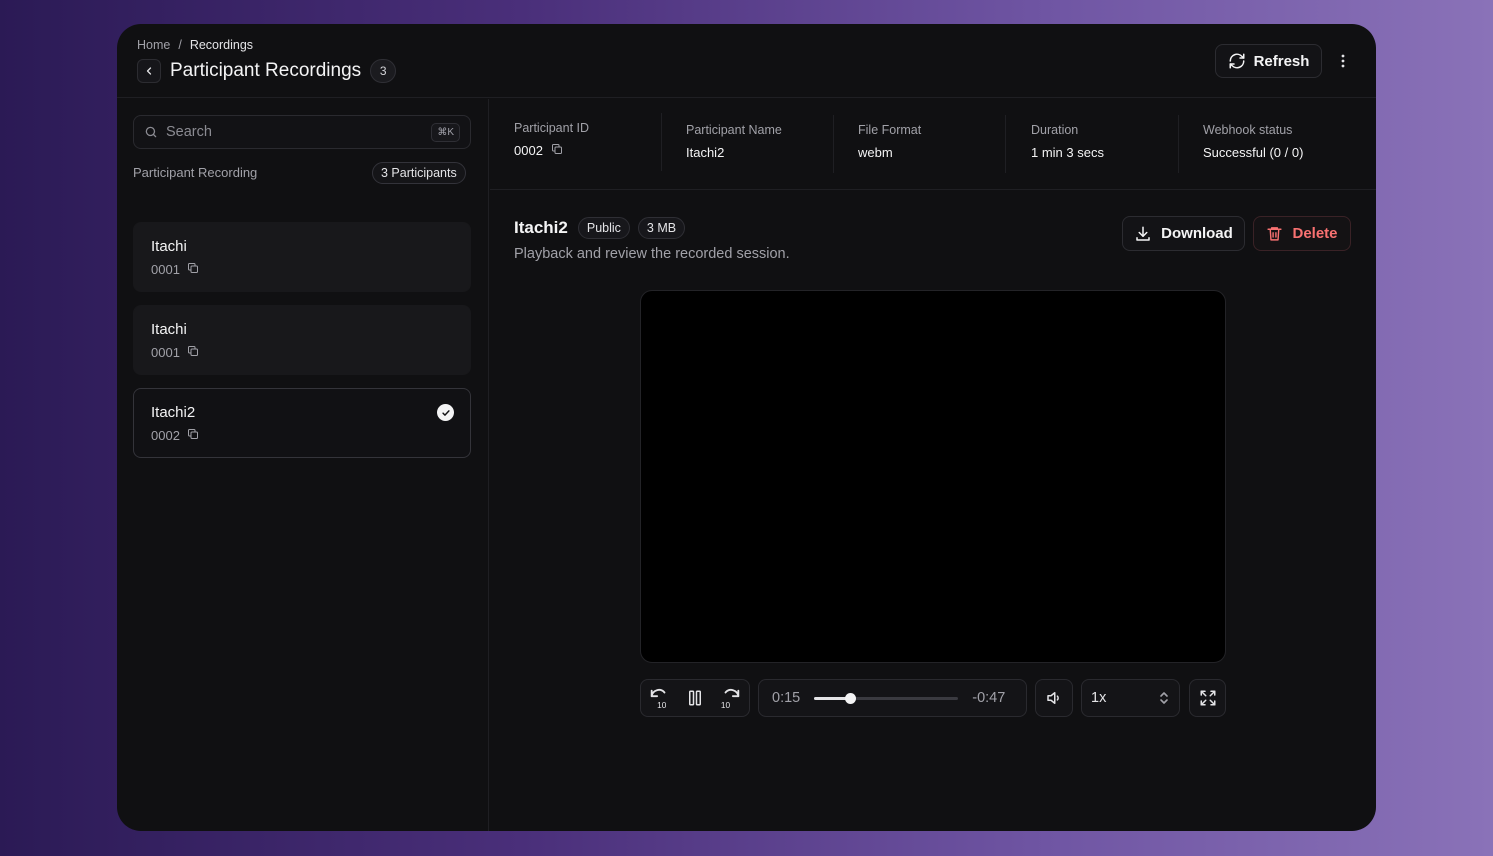 This screenshot has height=856, width=1493. Describe the element at coordinates (1130, 698) in the screenshot. I see `speed-select: 1x` at that location.